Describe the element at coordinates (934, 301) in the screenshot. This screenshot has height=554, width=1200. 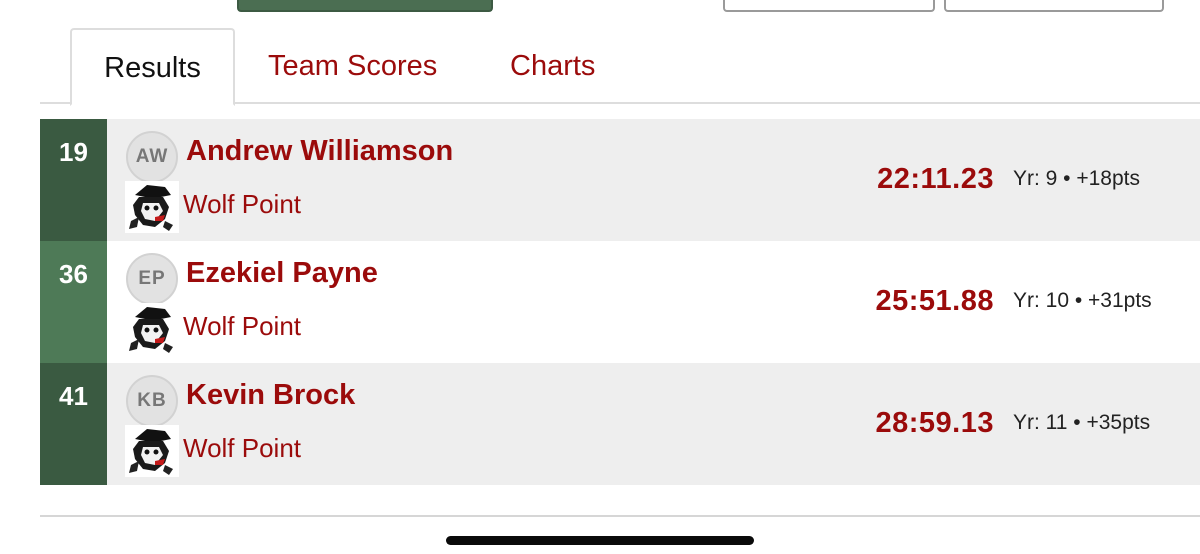
I see `finish-time: 25:51.88` at that location.